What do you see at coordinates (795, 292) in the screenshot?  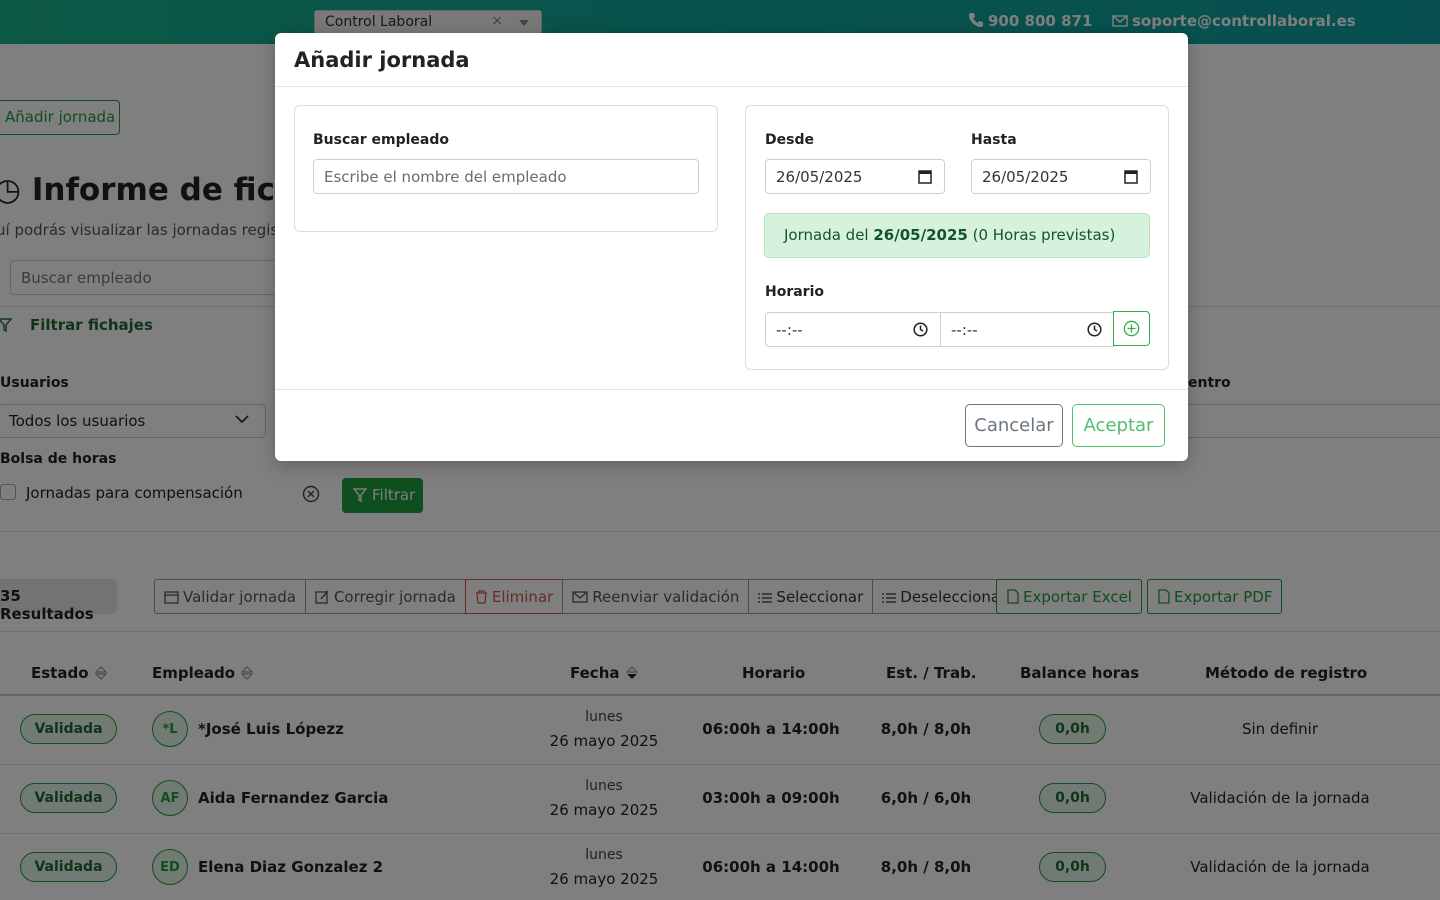 I see `schedule-label: Horario` at bounding box center [795, 292].